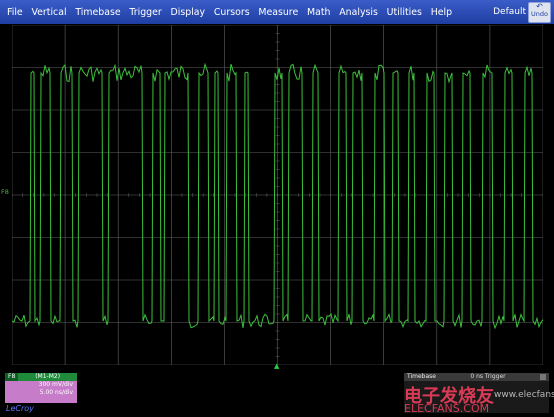  I want to click on undo-label: Undo, so click(539, 14).